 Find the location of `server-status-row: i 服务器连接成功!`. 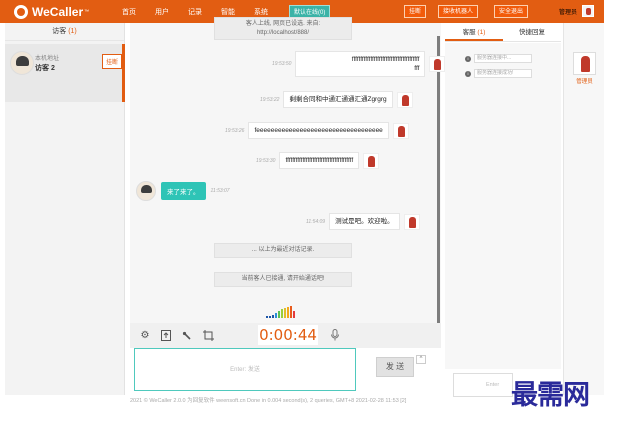

server-status-row: i 服务器连接成功! is located at coordinates (498, 73).